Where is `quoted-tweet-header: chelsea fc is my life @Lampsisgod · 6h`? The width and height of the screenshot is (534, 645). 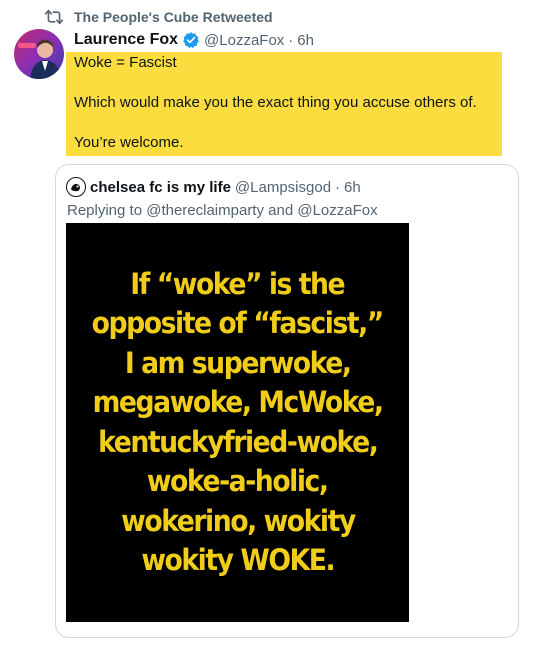 quoted-tweet-header: chelsea fc is my life @Lampsisgod · 6h is located at coordinates (213, 187).